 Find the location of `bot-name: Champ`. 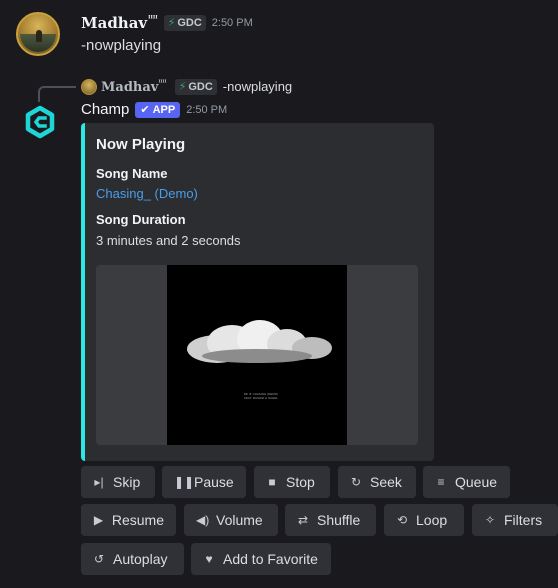

bot-name: Champ is located at coordinates (105, 109).